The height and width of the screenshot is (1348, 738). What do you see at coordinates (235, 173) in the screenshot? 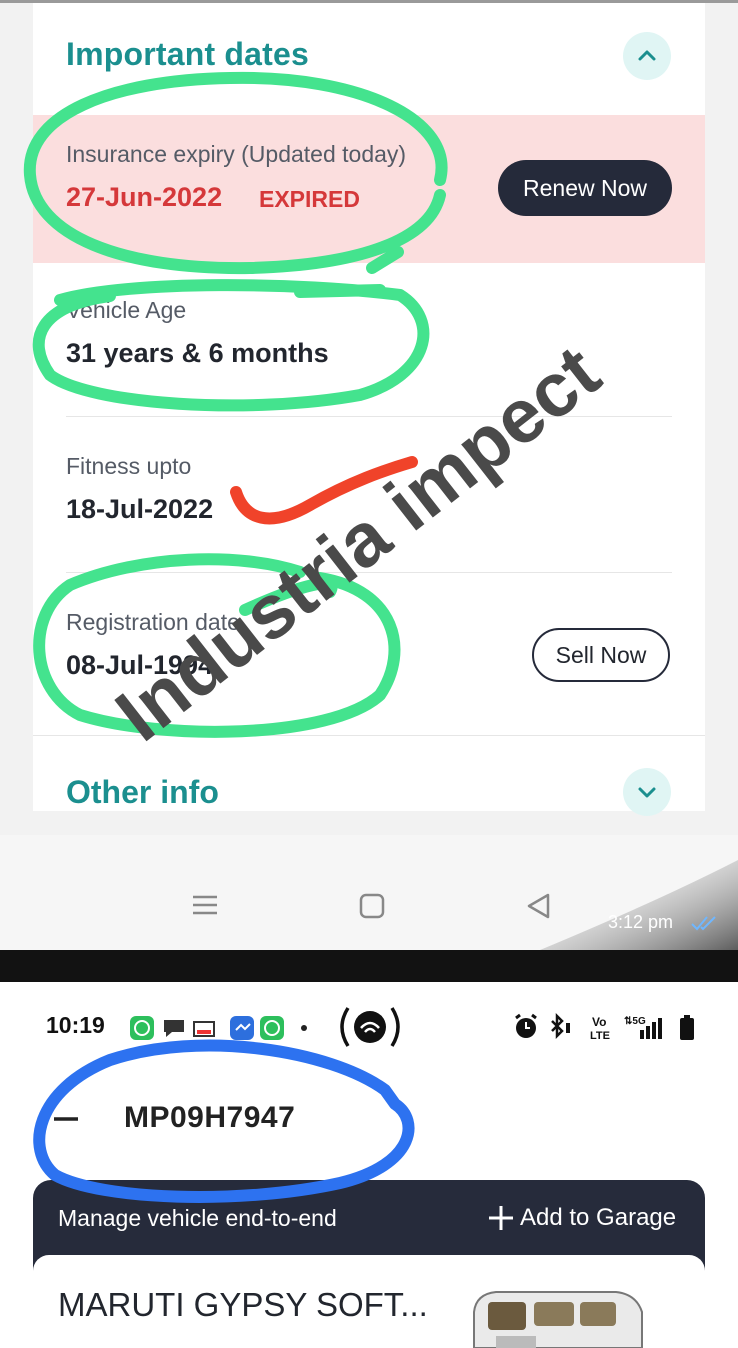
I see `green-circle-insurance` at bounding box center [235, 173].